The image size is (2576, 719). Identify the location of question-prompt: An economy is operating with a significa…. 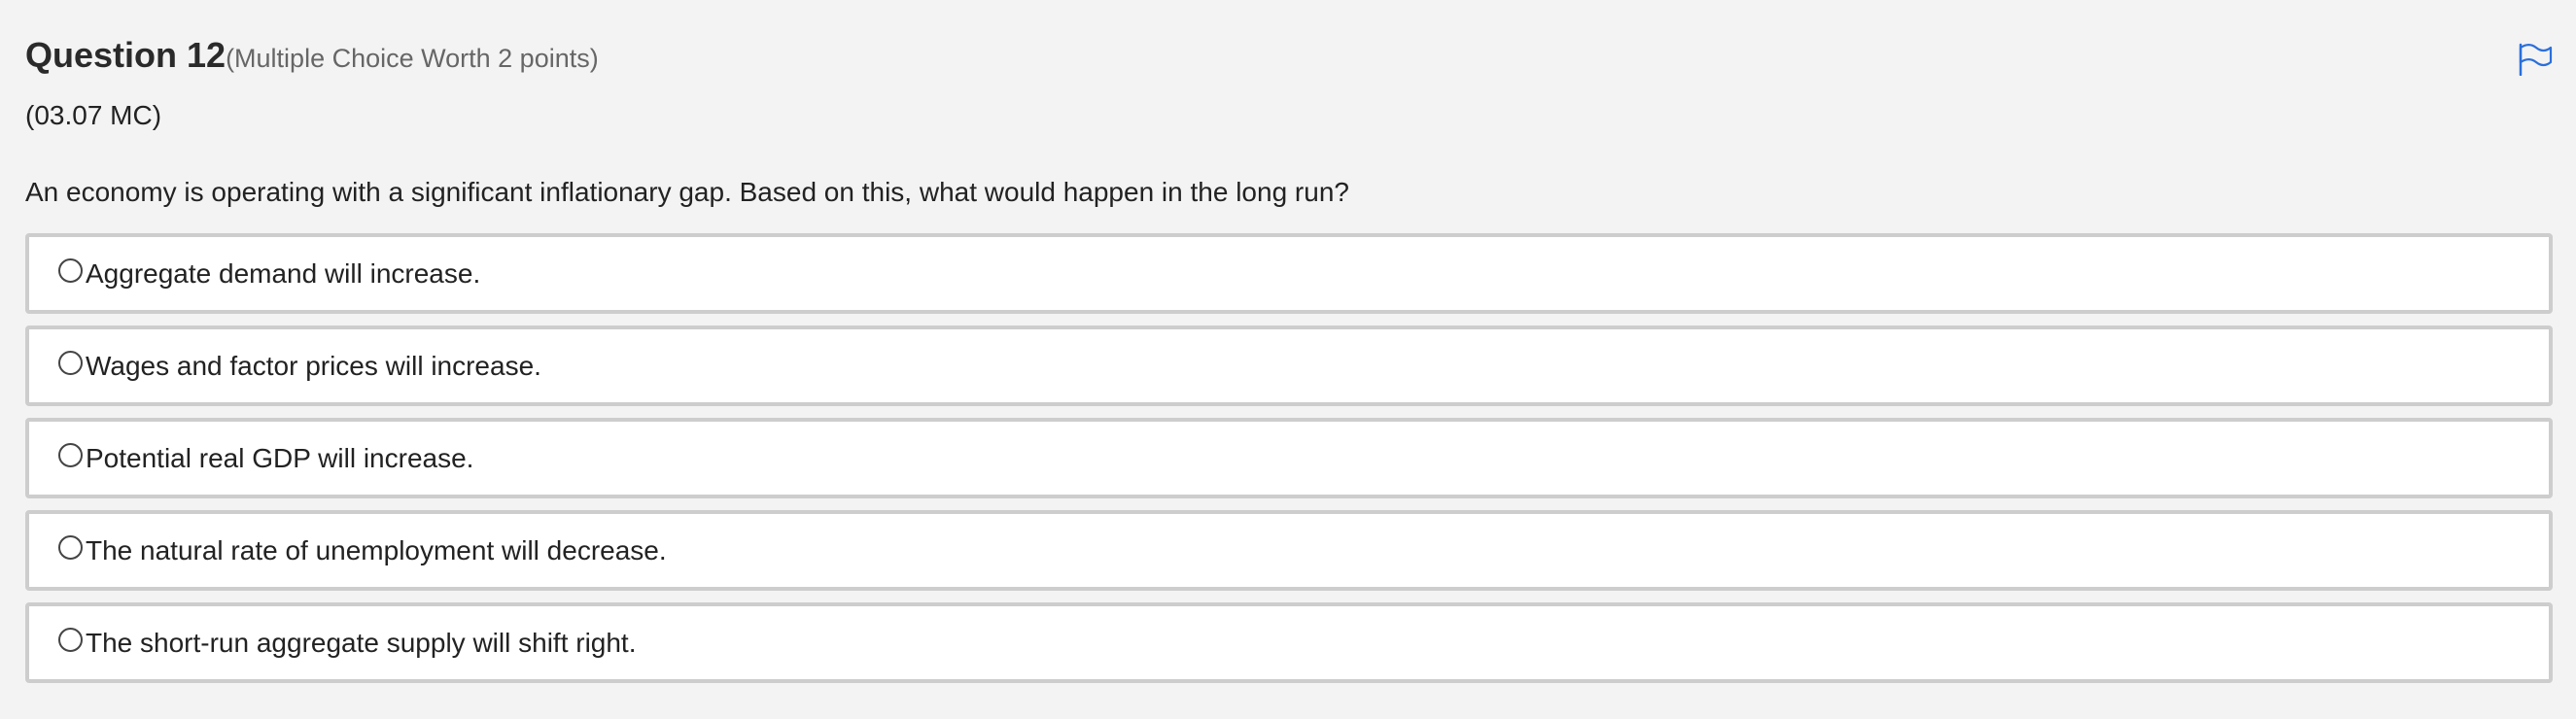
(687, 192).